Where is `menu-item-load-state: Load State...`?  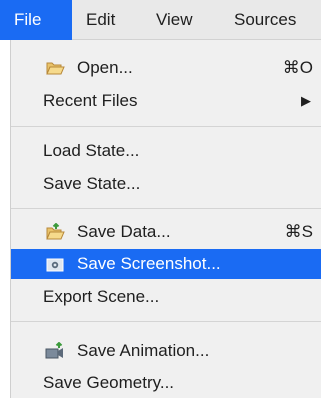 menu-item-load-state: Load State... is located at coordinates (166, 150).